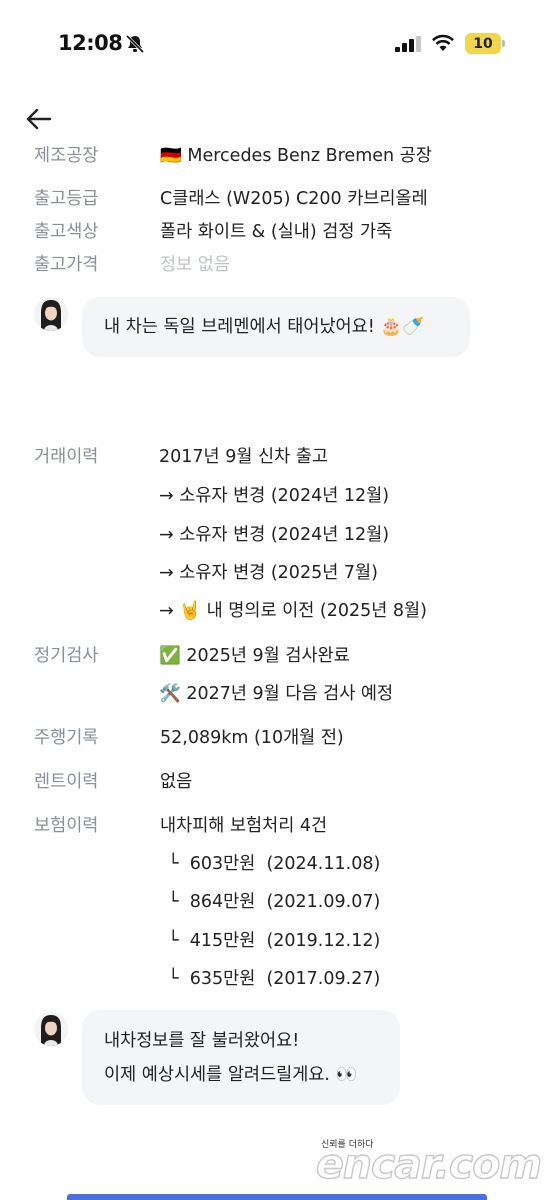 The height and width of the screenshot is (1200, 552). I want to click on wifi-icon, so click(443, 42).